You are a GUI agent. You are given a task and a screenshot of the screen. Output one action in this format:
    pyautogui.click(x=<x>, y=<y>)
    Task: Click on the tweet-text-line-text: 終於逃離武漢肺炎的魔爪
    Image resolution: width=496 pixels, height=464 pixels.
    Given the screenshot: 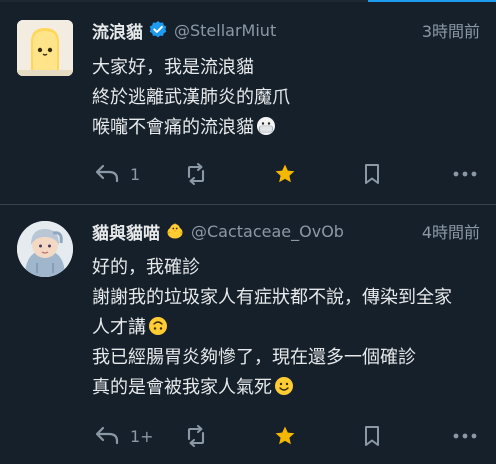 What is the action you would take?
    pyautogui.click(x=191, y=97)
    